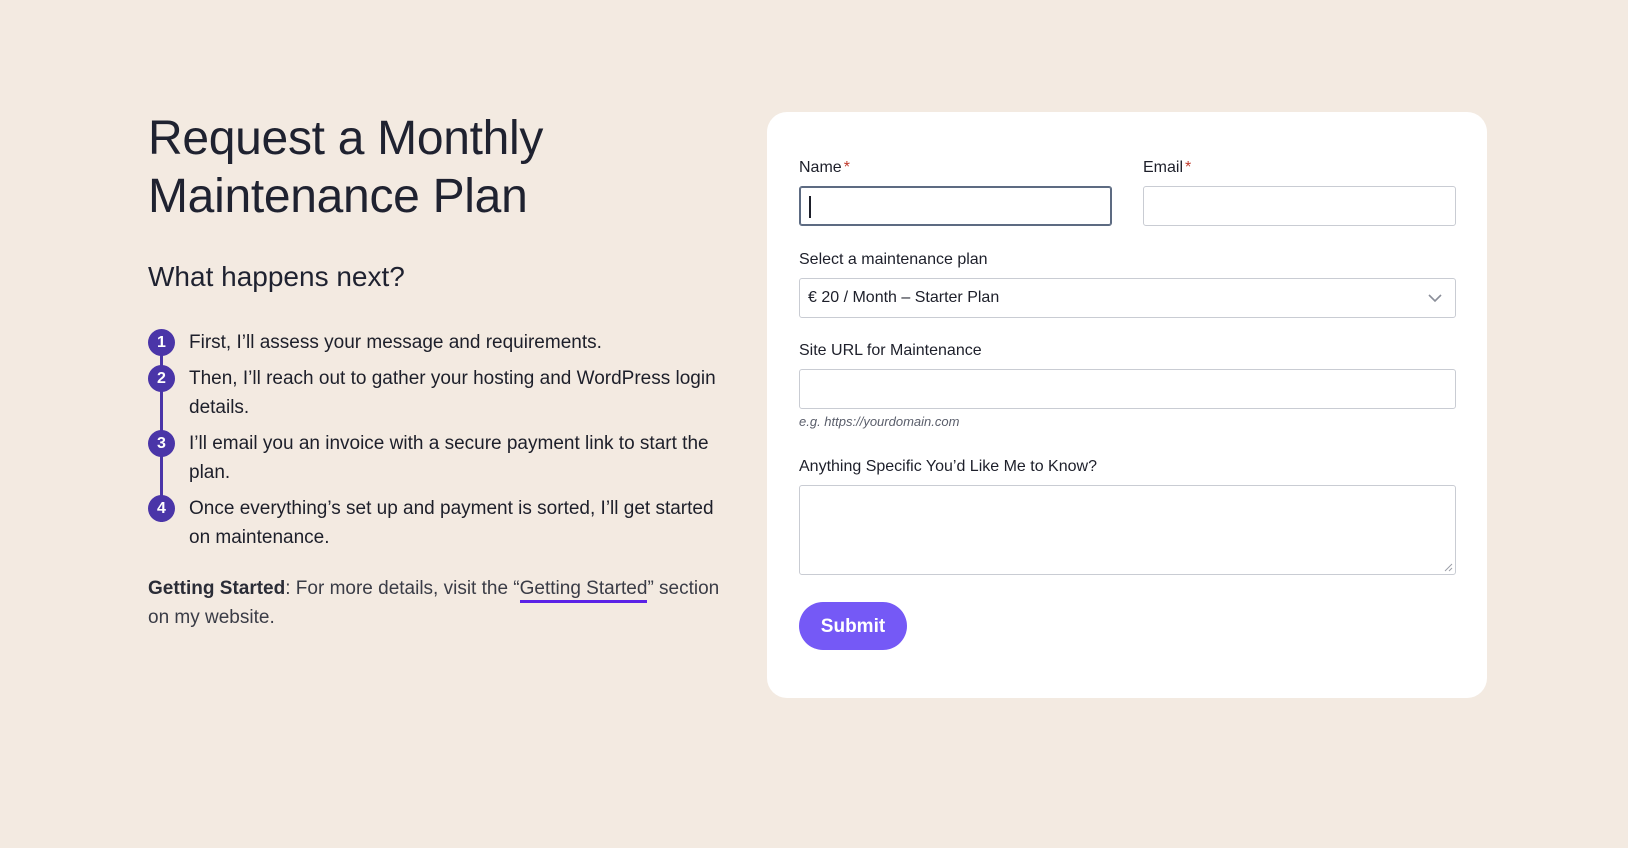  I want to click on getting-started-link: Getting Started, so click(583, 590).